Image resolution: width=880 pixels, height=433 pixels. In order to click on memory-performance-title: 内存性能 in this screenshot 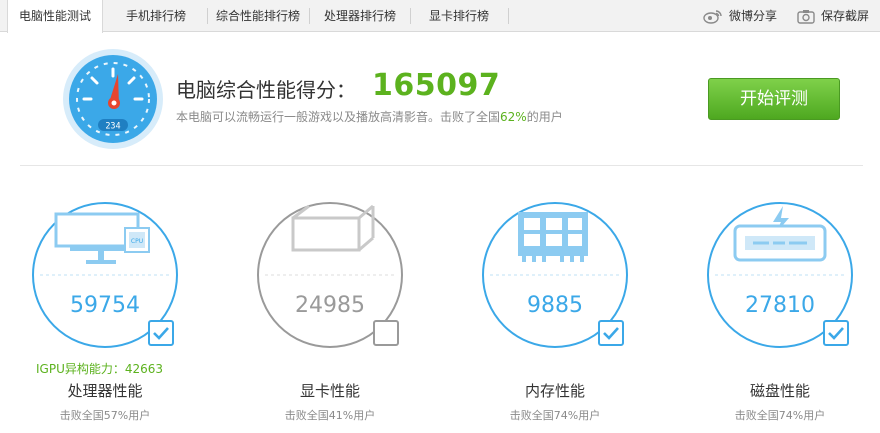, I will do `click(554, 391)`.